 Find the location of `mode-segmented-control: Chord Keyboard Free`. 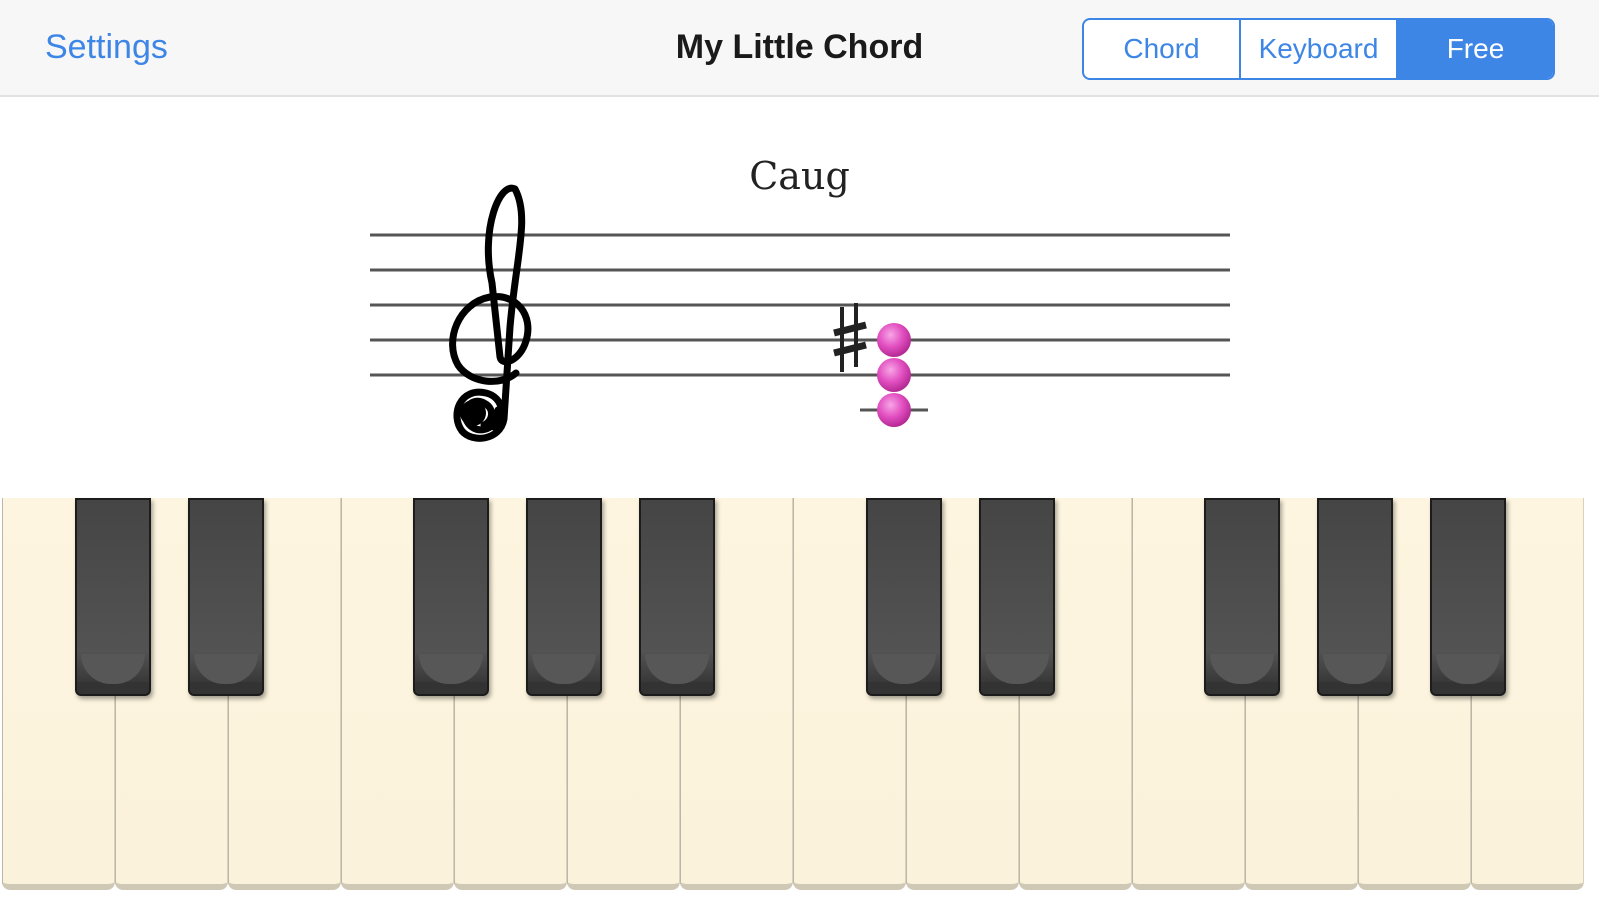

mode-segmented-control: Chord Keyboard Free is located at coordinates (1318, 49).